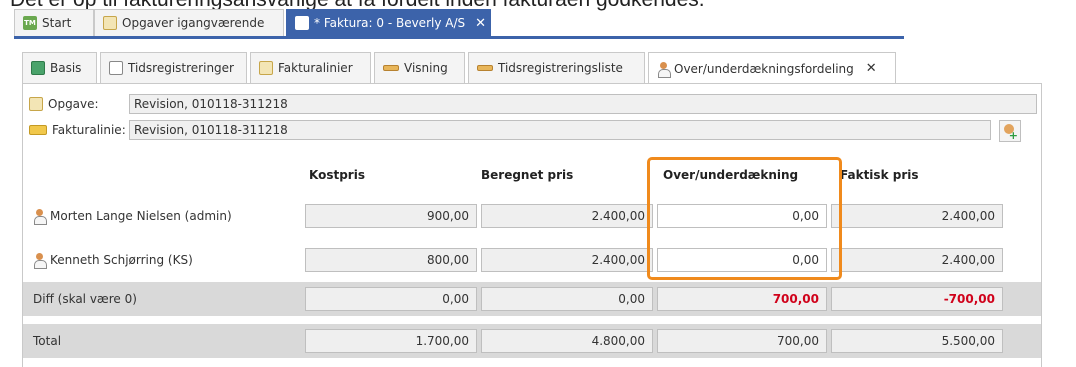 Image resolution: width=1076 pixels, height=367 pixels. What do you see at coordinates (315, 68) in the screenshot?
I see `tab-label: Fakturalinier` at bounding box center [315, 68].